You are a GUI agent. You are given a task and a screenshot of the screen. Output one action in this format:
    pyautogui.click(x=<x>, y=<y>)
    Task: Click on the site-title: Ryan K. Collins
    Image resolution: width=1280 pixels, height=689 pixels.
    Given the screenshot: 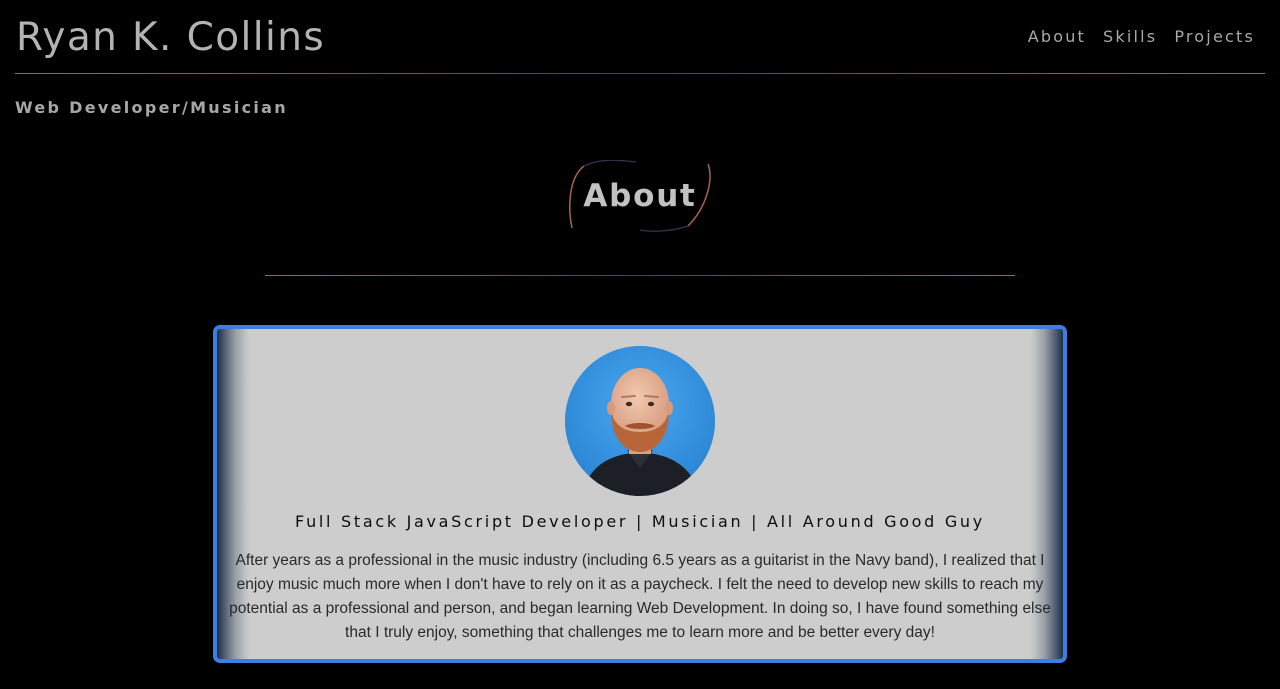 What is the action you would take?
    pyautogui.click(x=170, y=38)
    